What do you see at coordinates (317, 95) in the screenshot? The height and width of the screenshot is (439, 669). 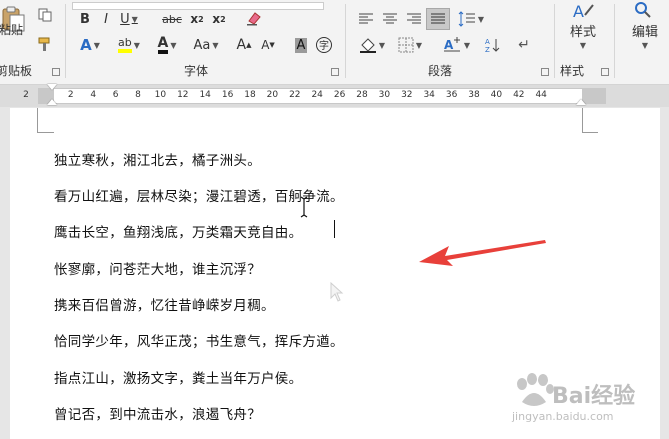 I see `ruler-tick-label: 24` at bounding box center [317, 95].